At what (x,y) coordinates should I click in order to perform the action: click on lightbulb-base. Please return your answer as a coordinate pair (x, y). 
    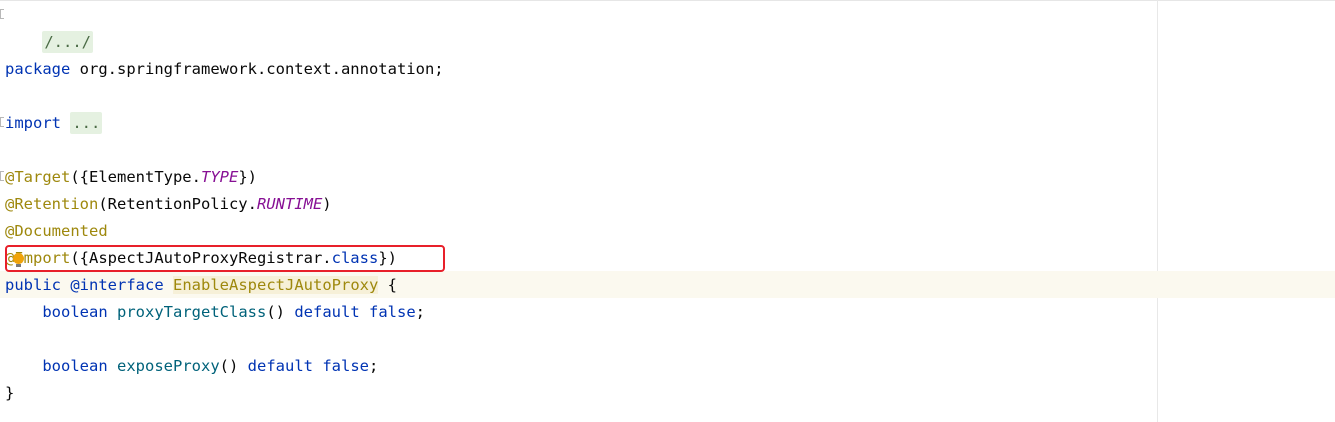
    Looking at the image, I should click on (18, 265).